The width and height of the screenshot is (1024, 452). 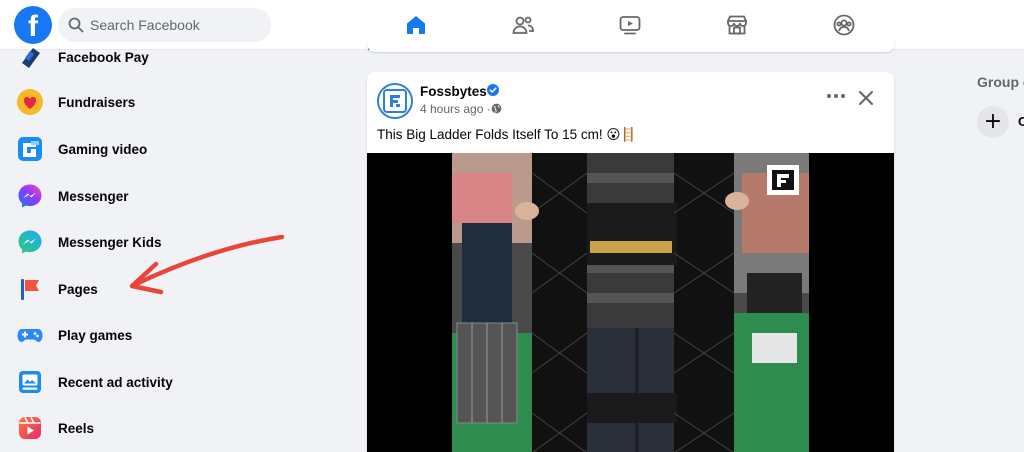 I want to click on messenger-icon, so click(x=30, y=196).